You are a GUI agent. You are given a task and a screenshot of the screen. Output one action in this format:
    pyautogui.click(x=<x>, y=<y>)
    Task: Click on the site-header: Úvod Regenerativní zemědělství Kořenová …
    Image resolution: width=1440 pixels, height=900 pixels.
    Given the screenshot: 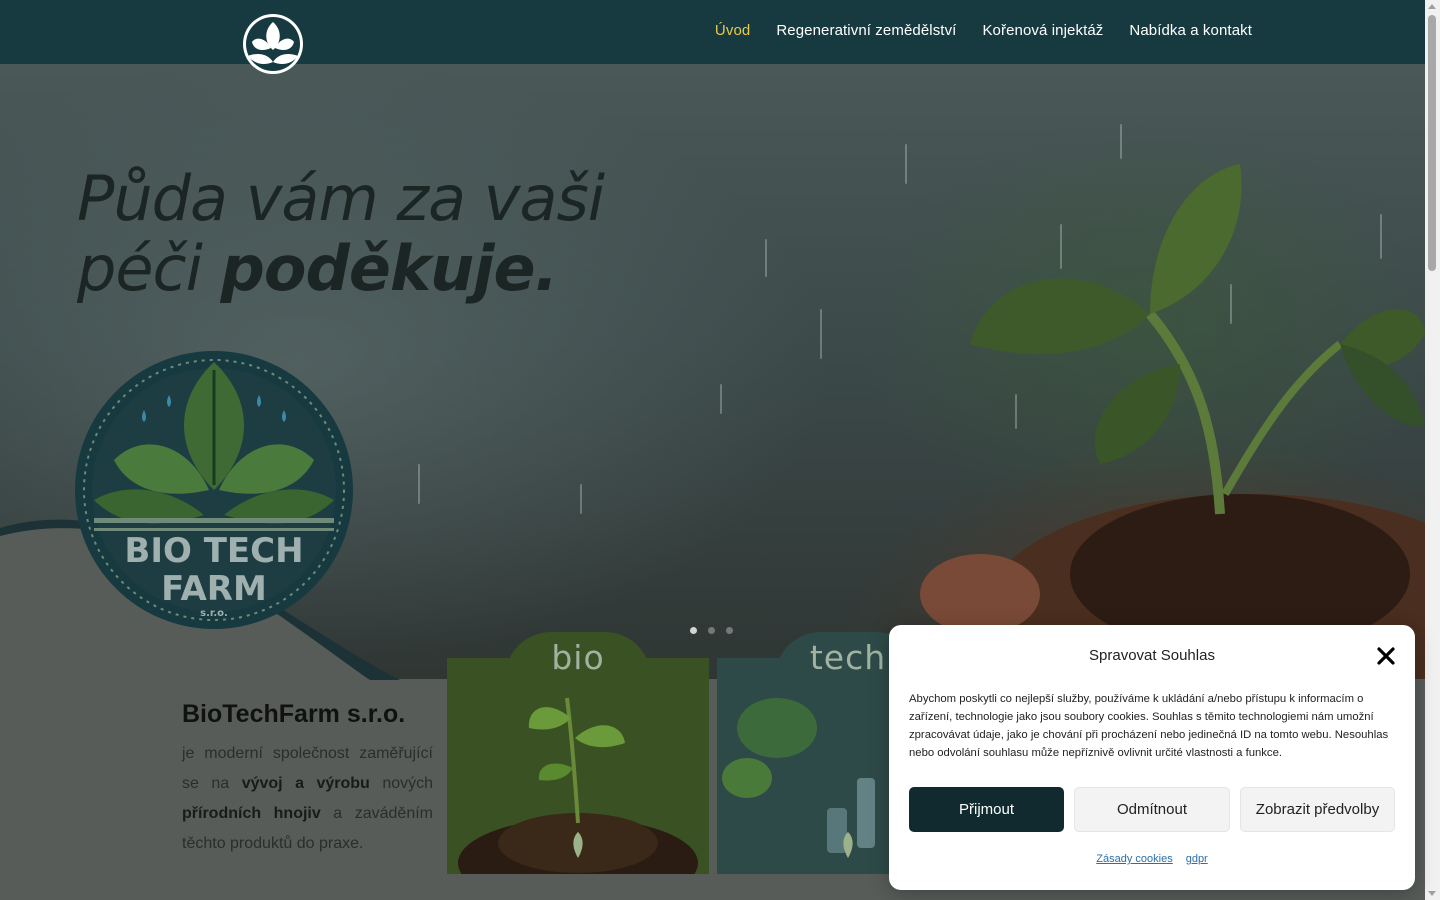 What is the action you would take?
    pyautogui.click(x=712, y=37)
    